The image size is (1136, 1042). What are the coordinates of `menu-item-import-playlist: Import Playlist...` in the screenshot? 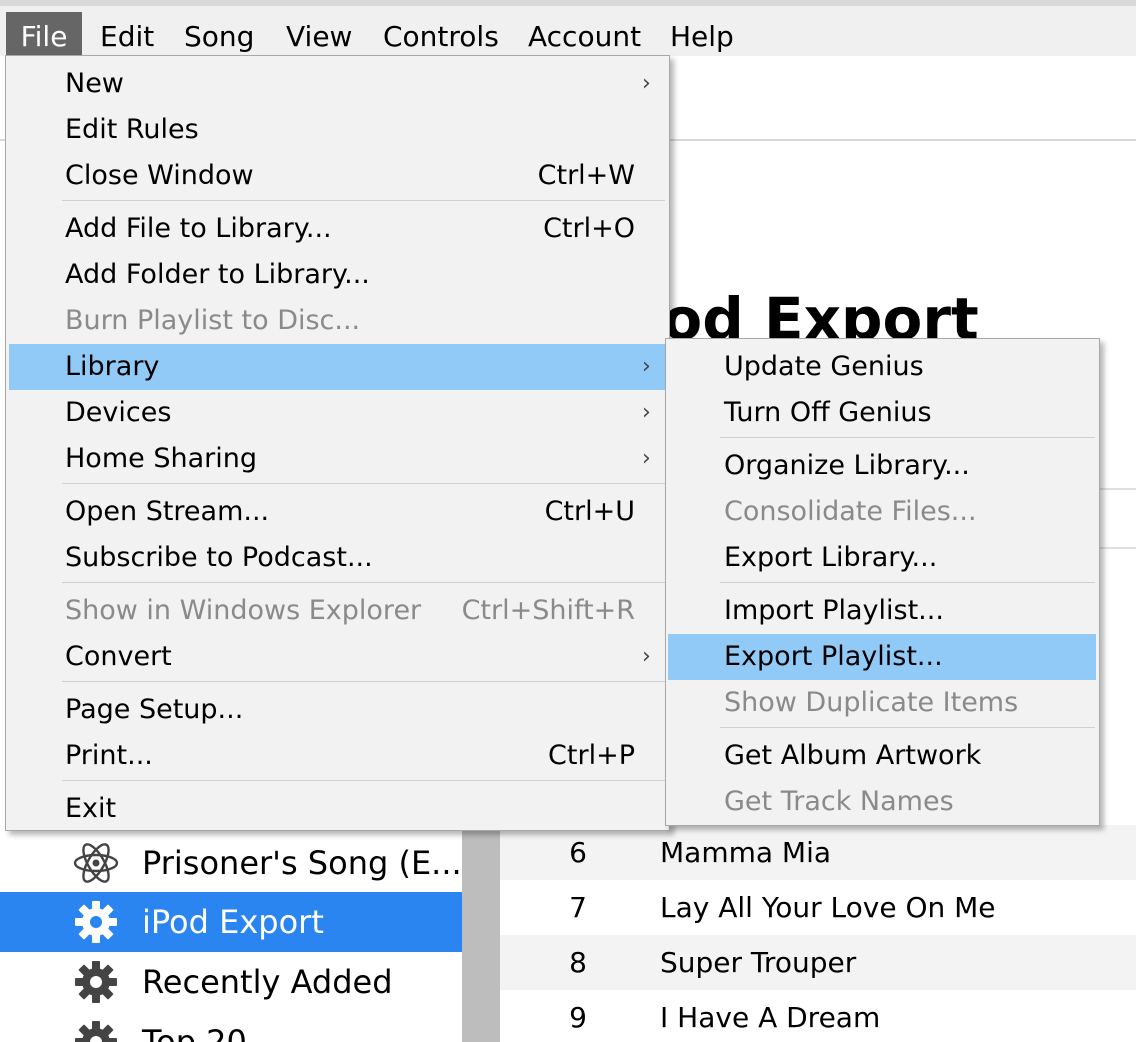 It's located at (882, 611).